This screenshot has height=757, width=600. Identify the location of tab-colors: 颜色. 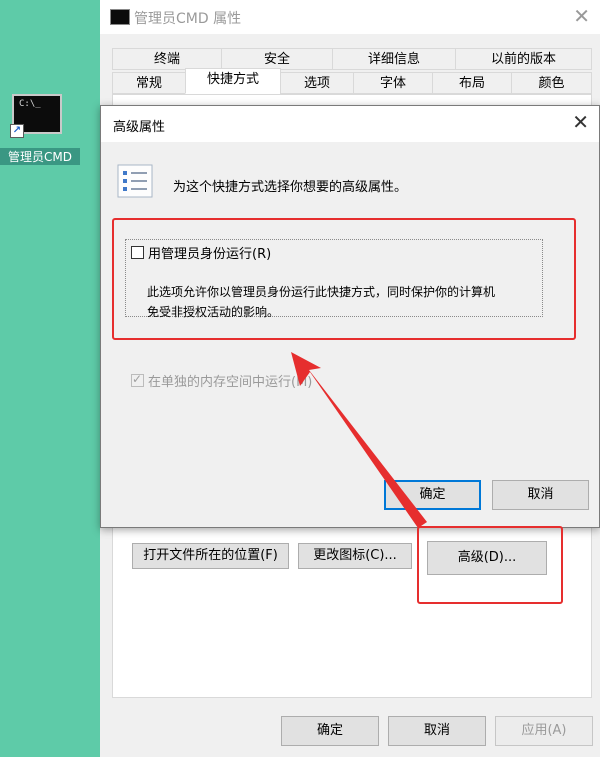
(551, 83).